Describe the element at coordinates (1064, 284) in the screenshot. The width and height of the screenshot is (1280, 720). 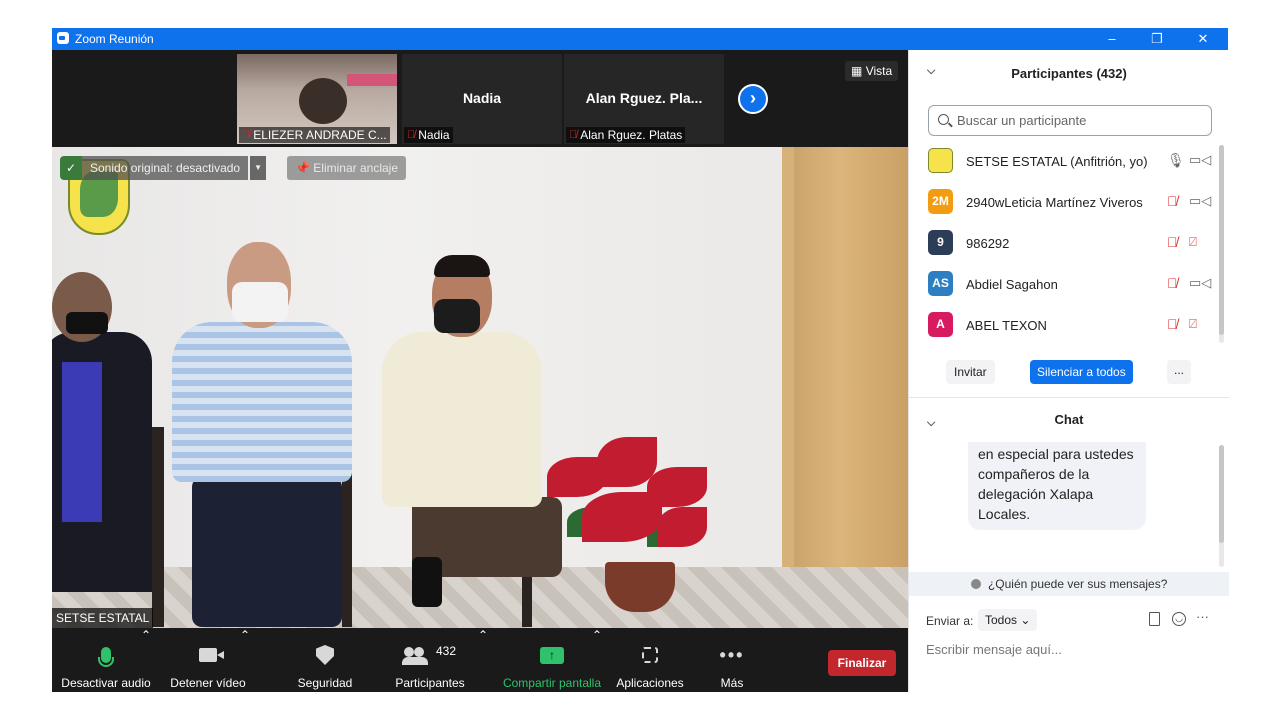
I see `participant-row: AS Abdiel Sagahon 🎙̸ ▭◁` at that location.